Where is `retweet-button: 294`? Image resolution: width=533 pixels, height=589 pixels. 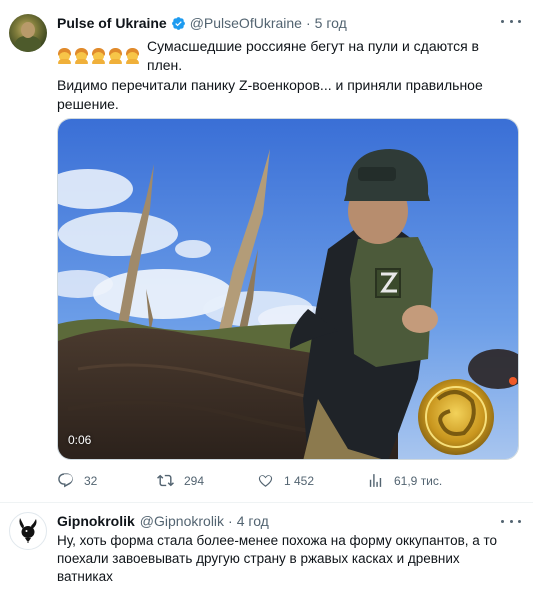
retweet-button: 294 is located at coordinates (180, 480).